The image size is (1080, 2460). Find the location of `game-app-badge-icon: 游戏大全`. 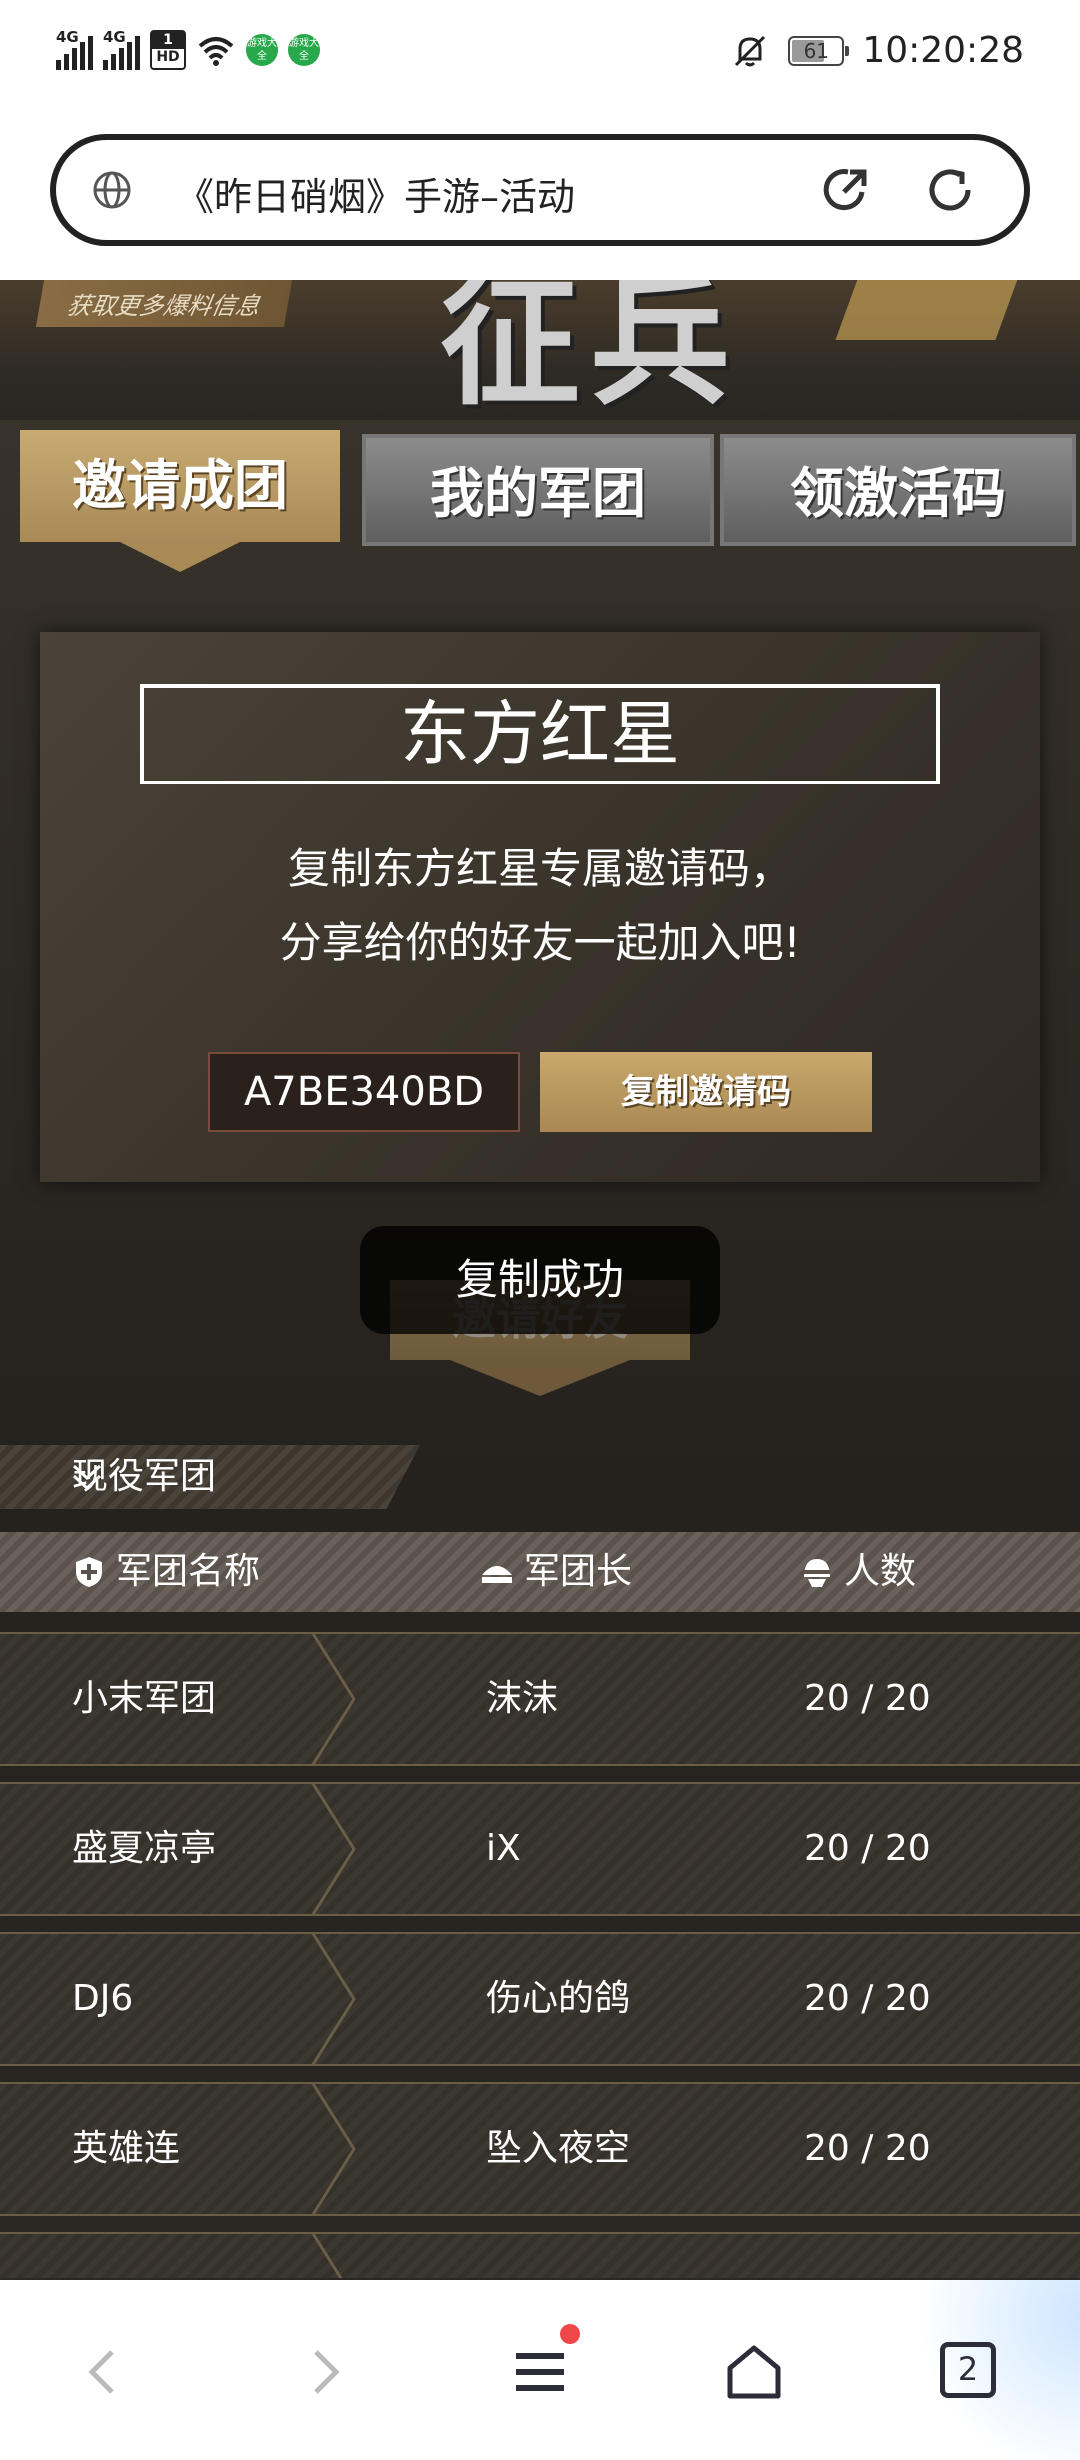

game-app-badge-icon: 游戏大全 is located at coordinates (262, 50).